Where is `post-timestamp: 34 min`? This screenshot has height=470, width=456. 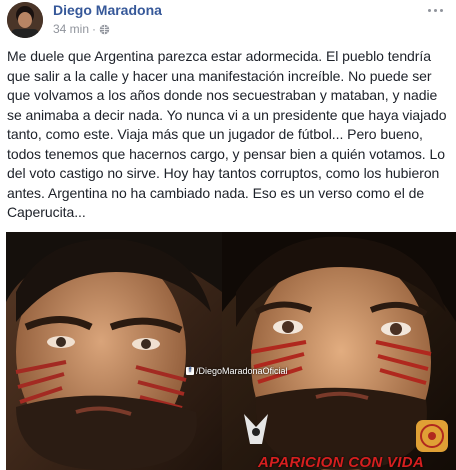 post-timestamp: 34 min is located at coordinates (71, 29).